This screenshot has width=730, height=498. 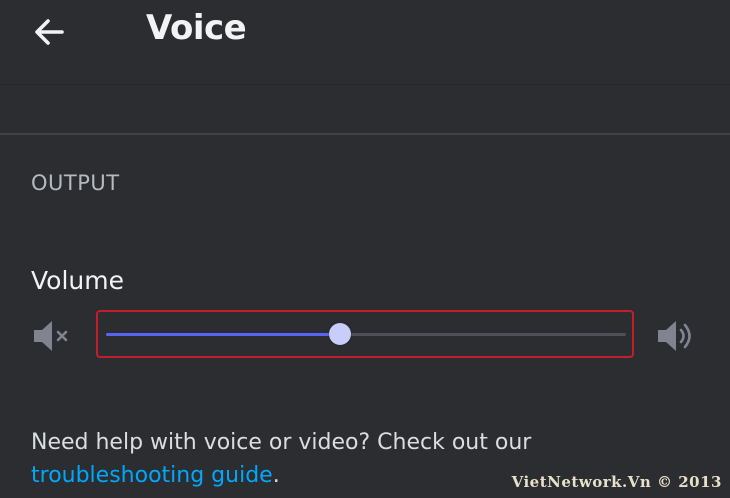 I want to click on speaker-loud-icon, so click(x=677, y=336).